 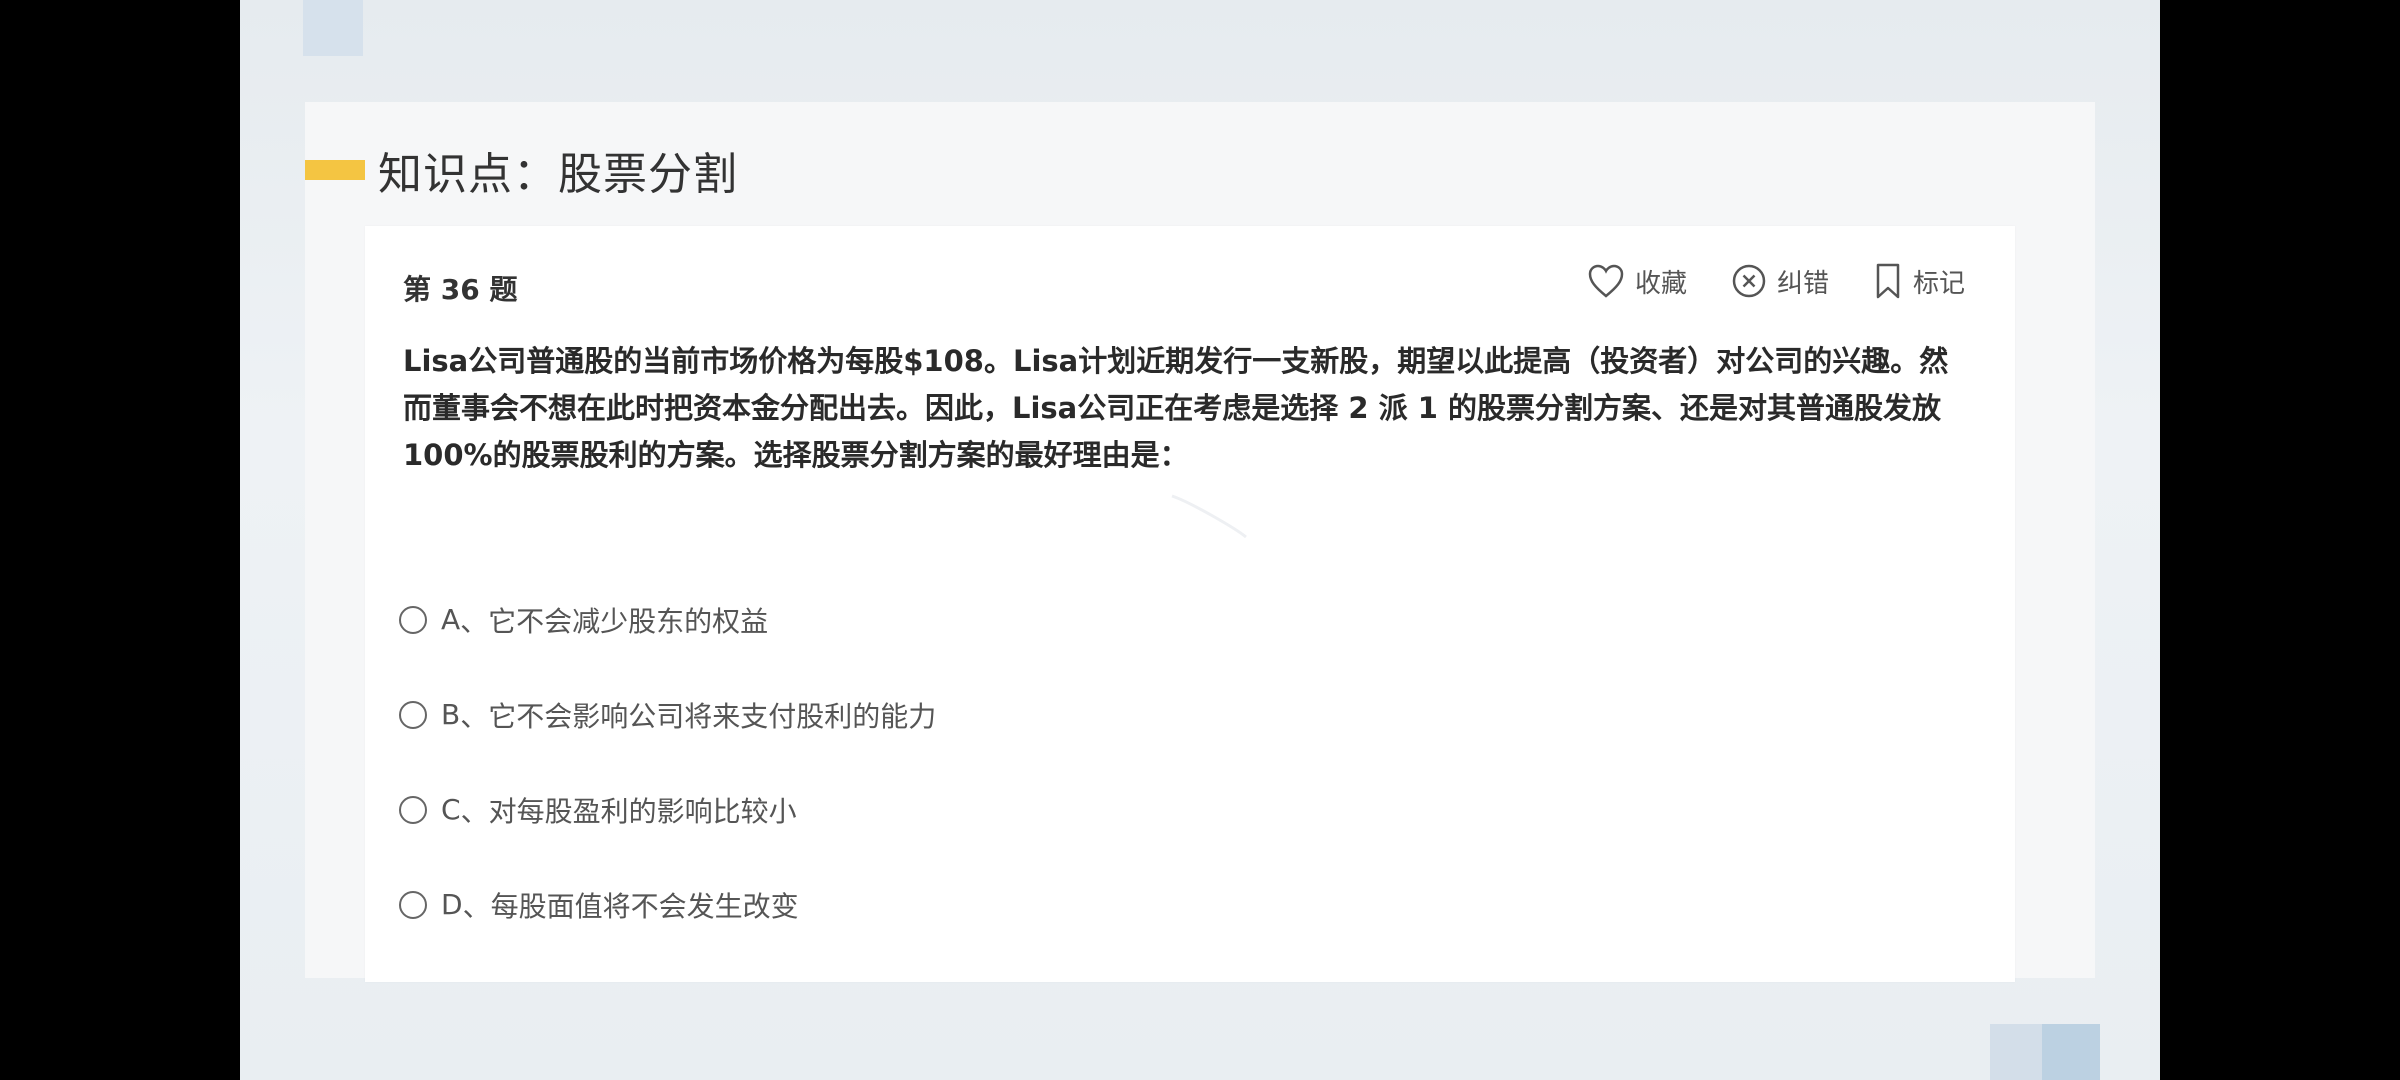 I want to click on bookmark-icon, so click(x=1888, y=281).